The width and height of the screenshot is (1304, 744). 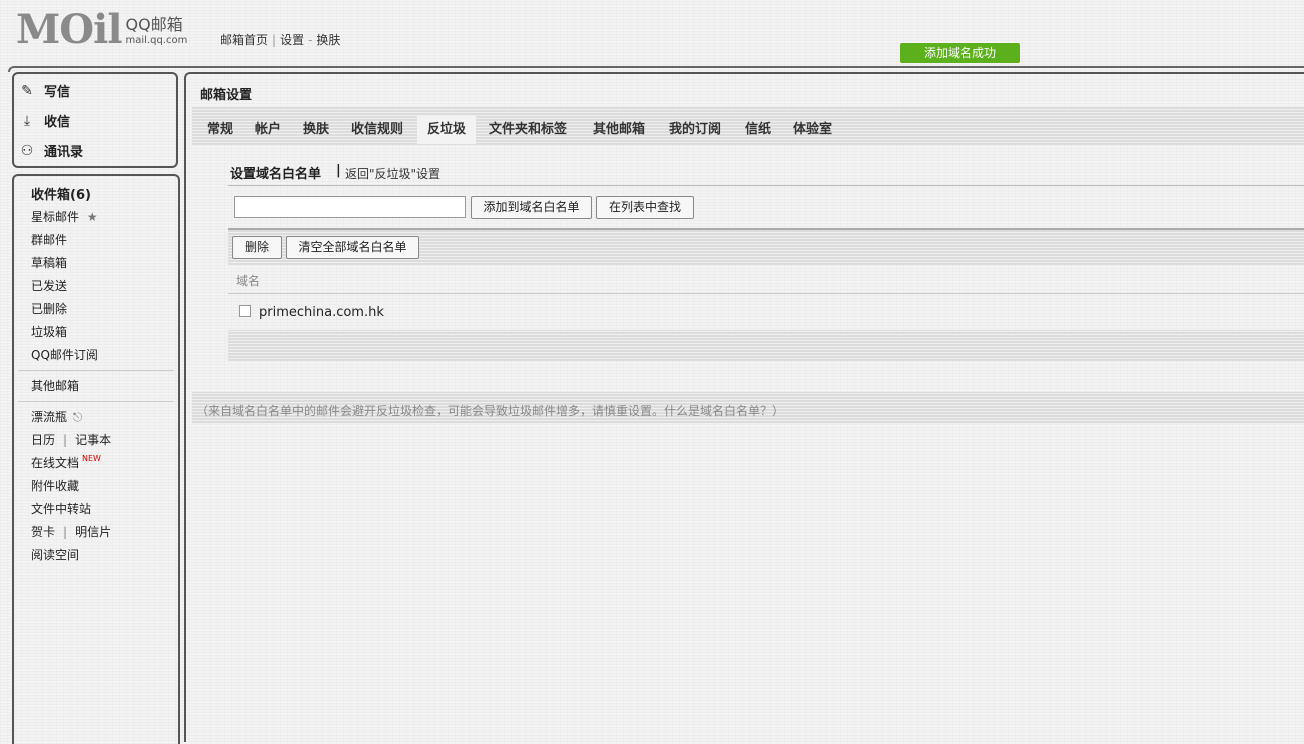 What do you see at coordinates (248, 281) in the screenshot?
I see `column-header-domain: 域名` at bounding box center [248, 281].